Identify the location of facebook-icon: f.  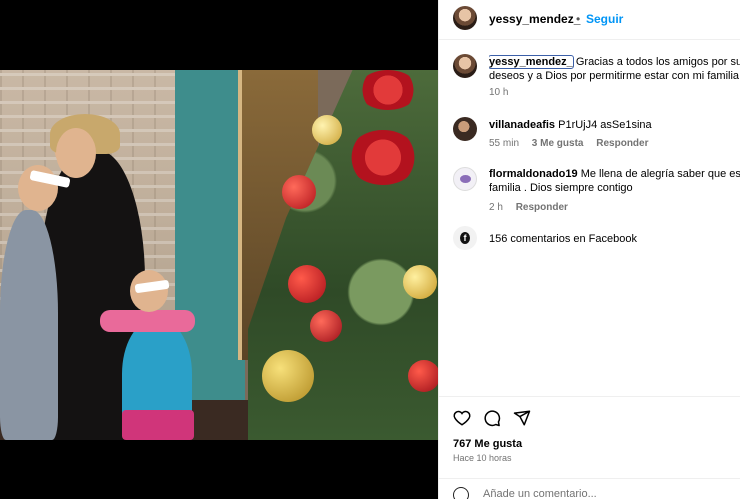
(465, 238).